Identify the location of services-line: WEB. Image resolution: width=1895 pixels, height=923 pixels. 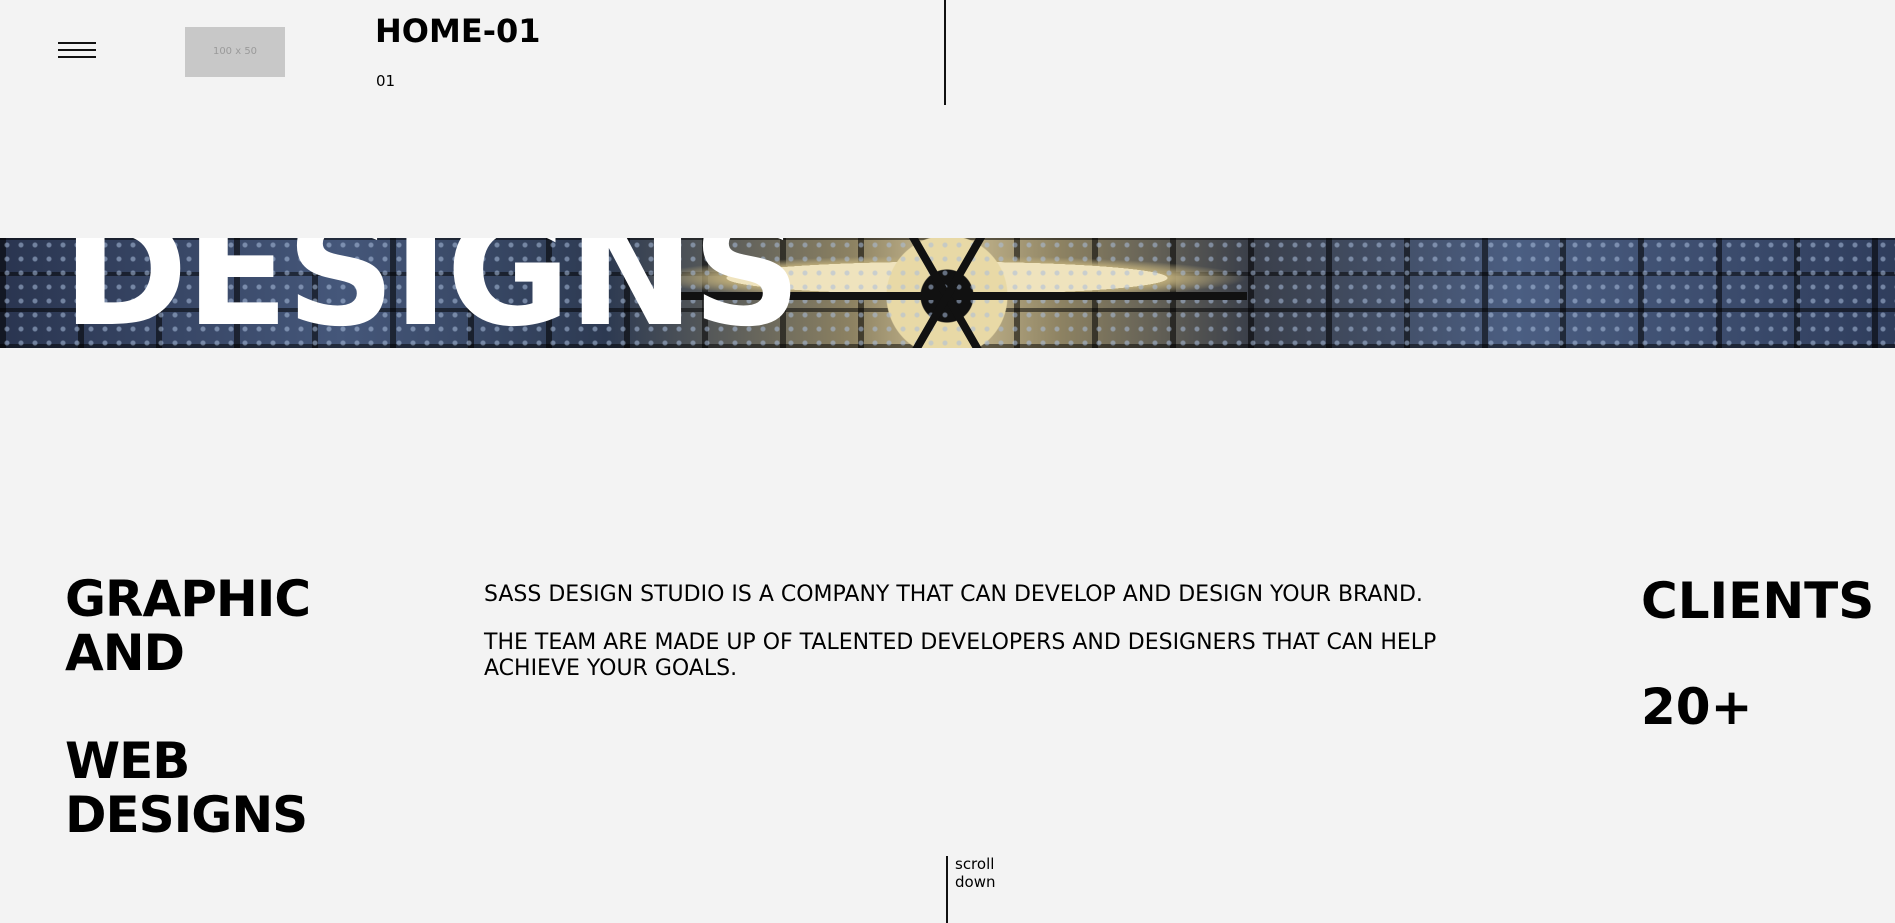
(127, 761).